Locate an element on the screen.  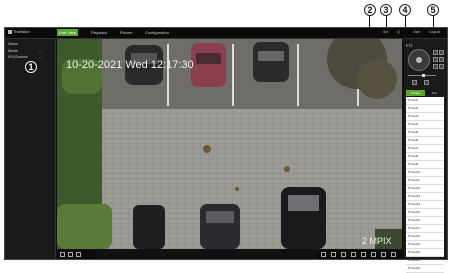
list-item: Preset8 is located at coordinates (425, 157).